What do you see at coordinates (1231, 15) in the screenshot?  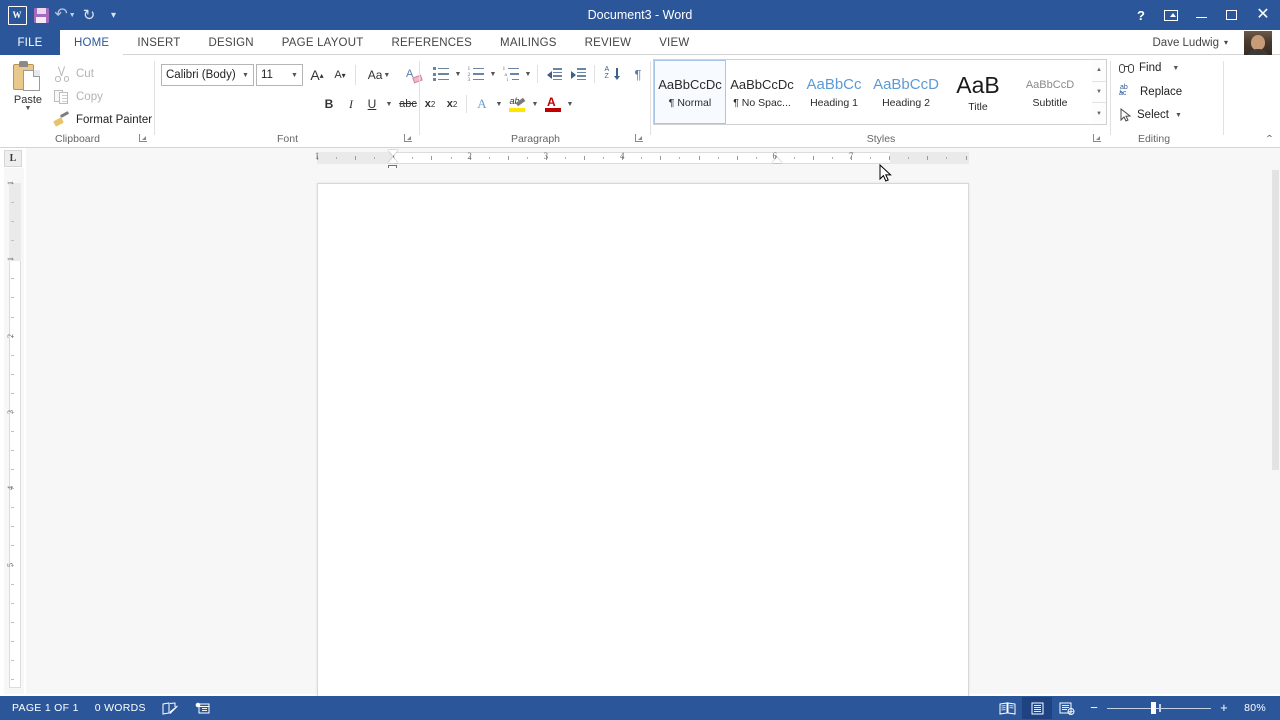 I see `maximize-icon` at bounding box center [1231, 15].